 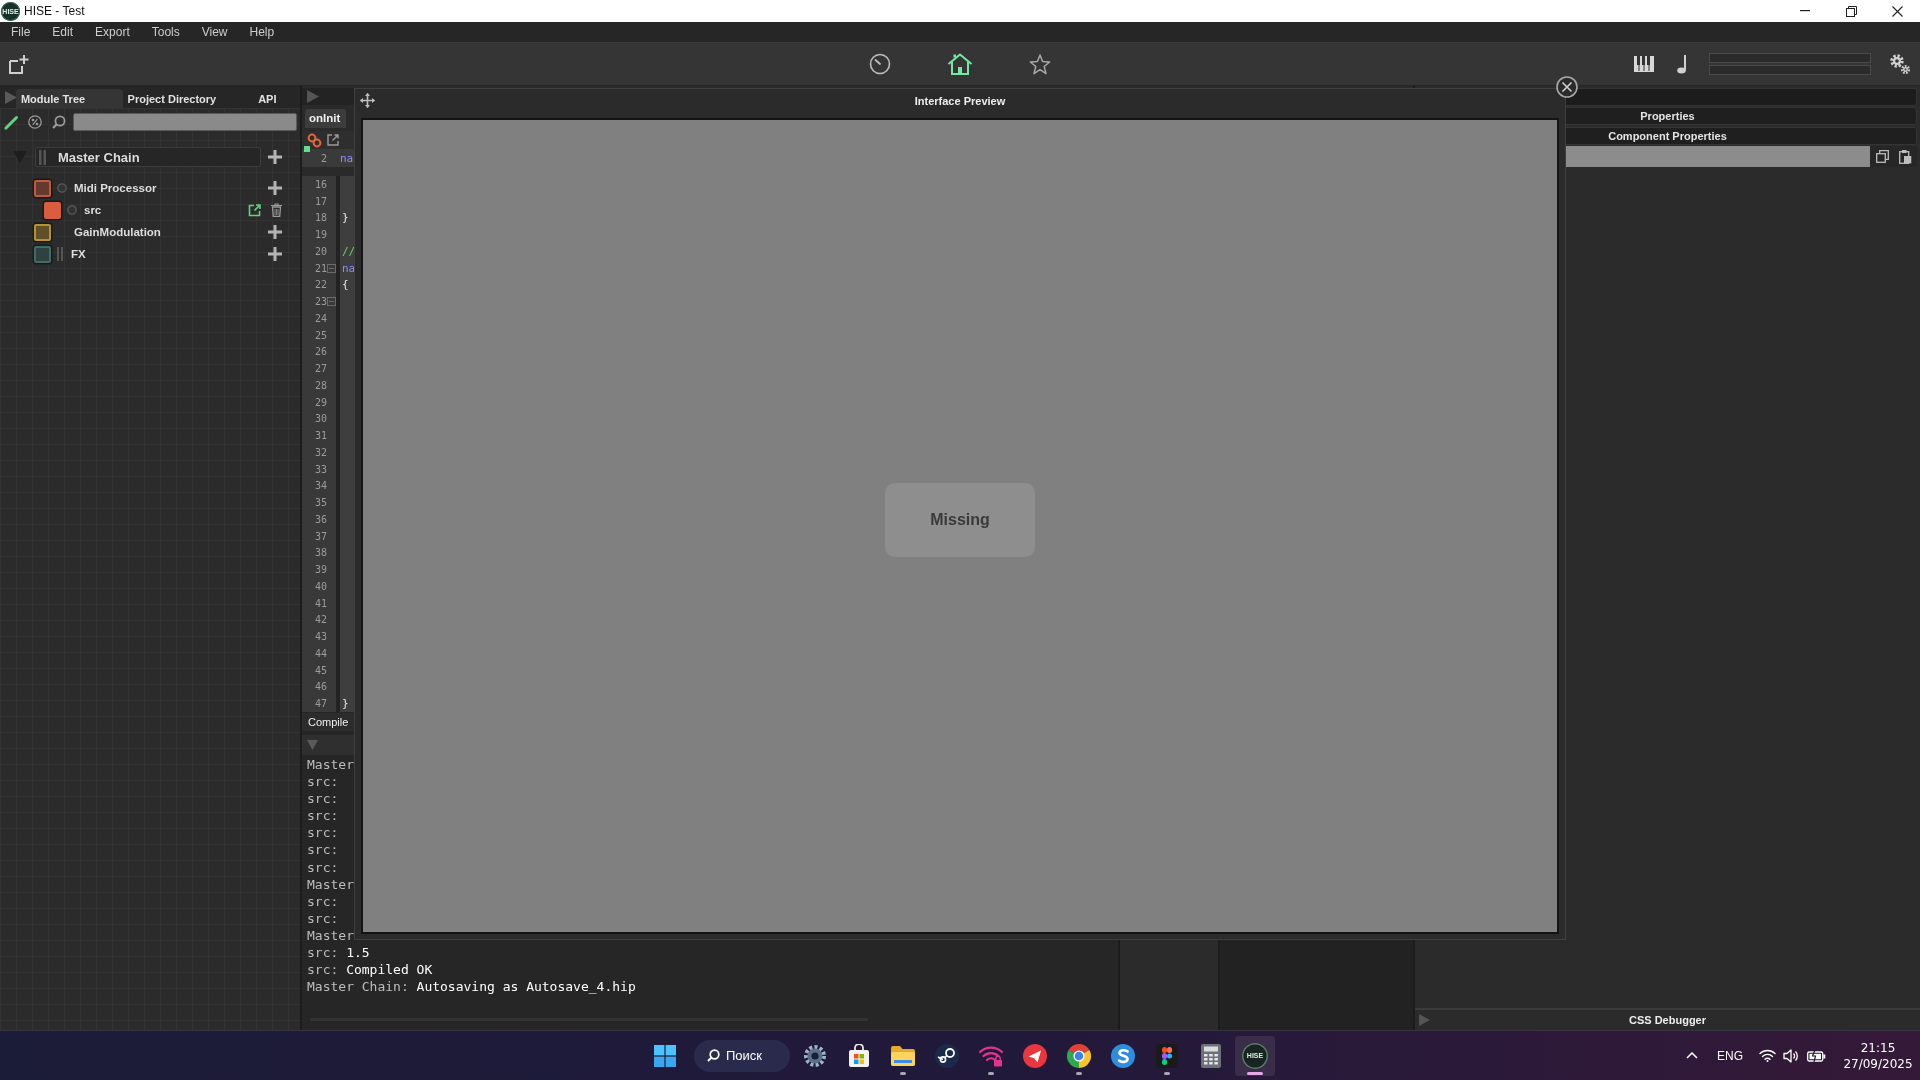 What do you see at coordinates (78, 254) in the screenshot?
I see `module-name: FX` at bounding box center [78, 254].